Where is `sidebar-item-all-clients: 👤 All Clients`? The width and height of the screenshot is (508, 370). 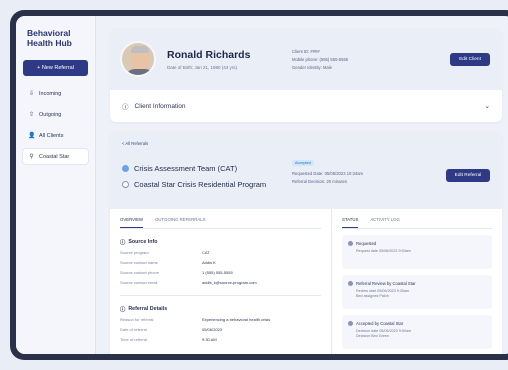
sidebar-item-all-clients: 👤 All Clients is located at coordinates (55, 135).